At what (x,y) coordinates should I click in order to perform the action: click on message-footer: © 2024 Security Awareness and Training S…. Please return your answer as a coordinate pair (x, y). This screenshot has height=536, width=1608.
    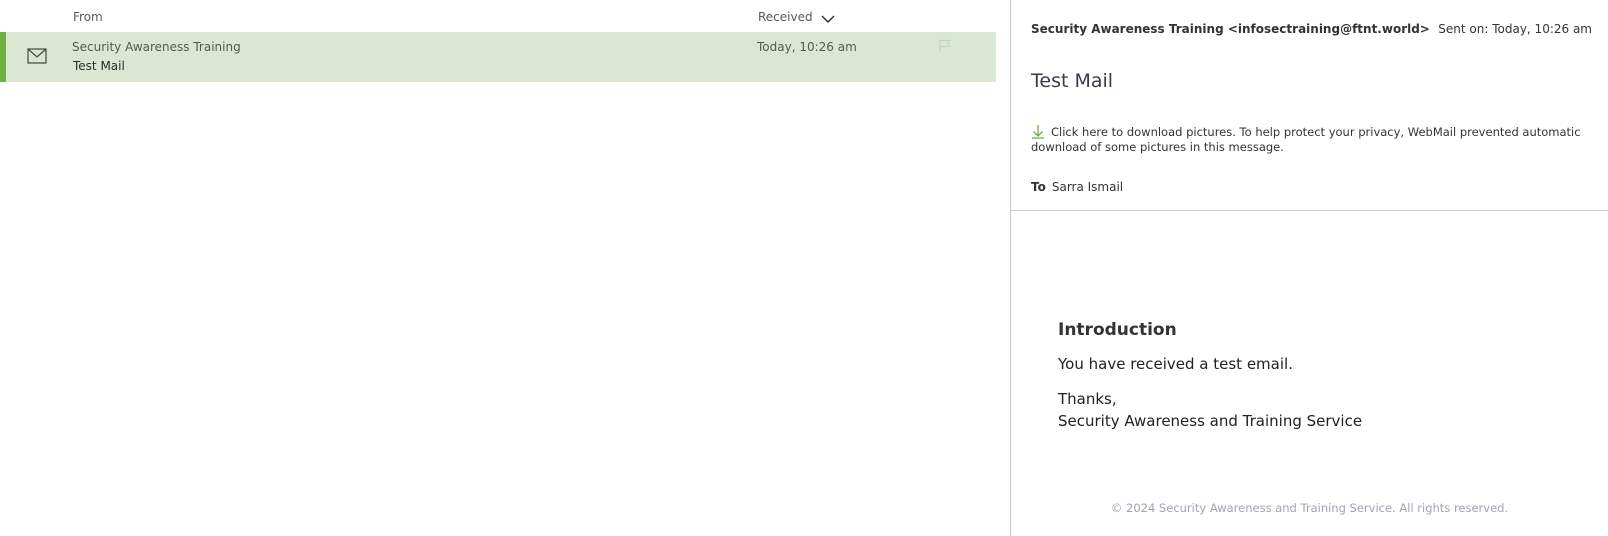
    Looking at the image, I should click on (1309, 508).